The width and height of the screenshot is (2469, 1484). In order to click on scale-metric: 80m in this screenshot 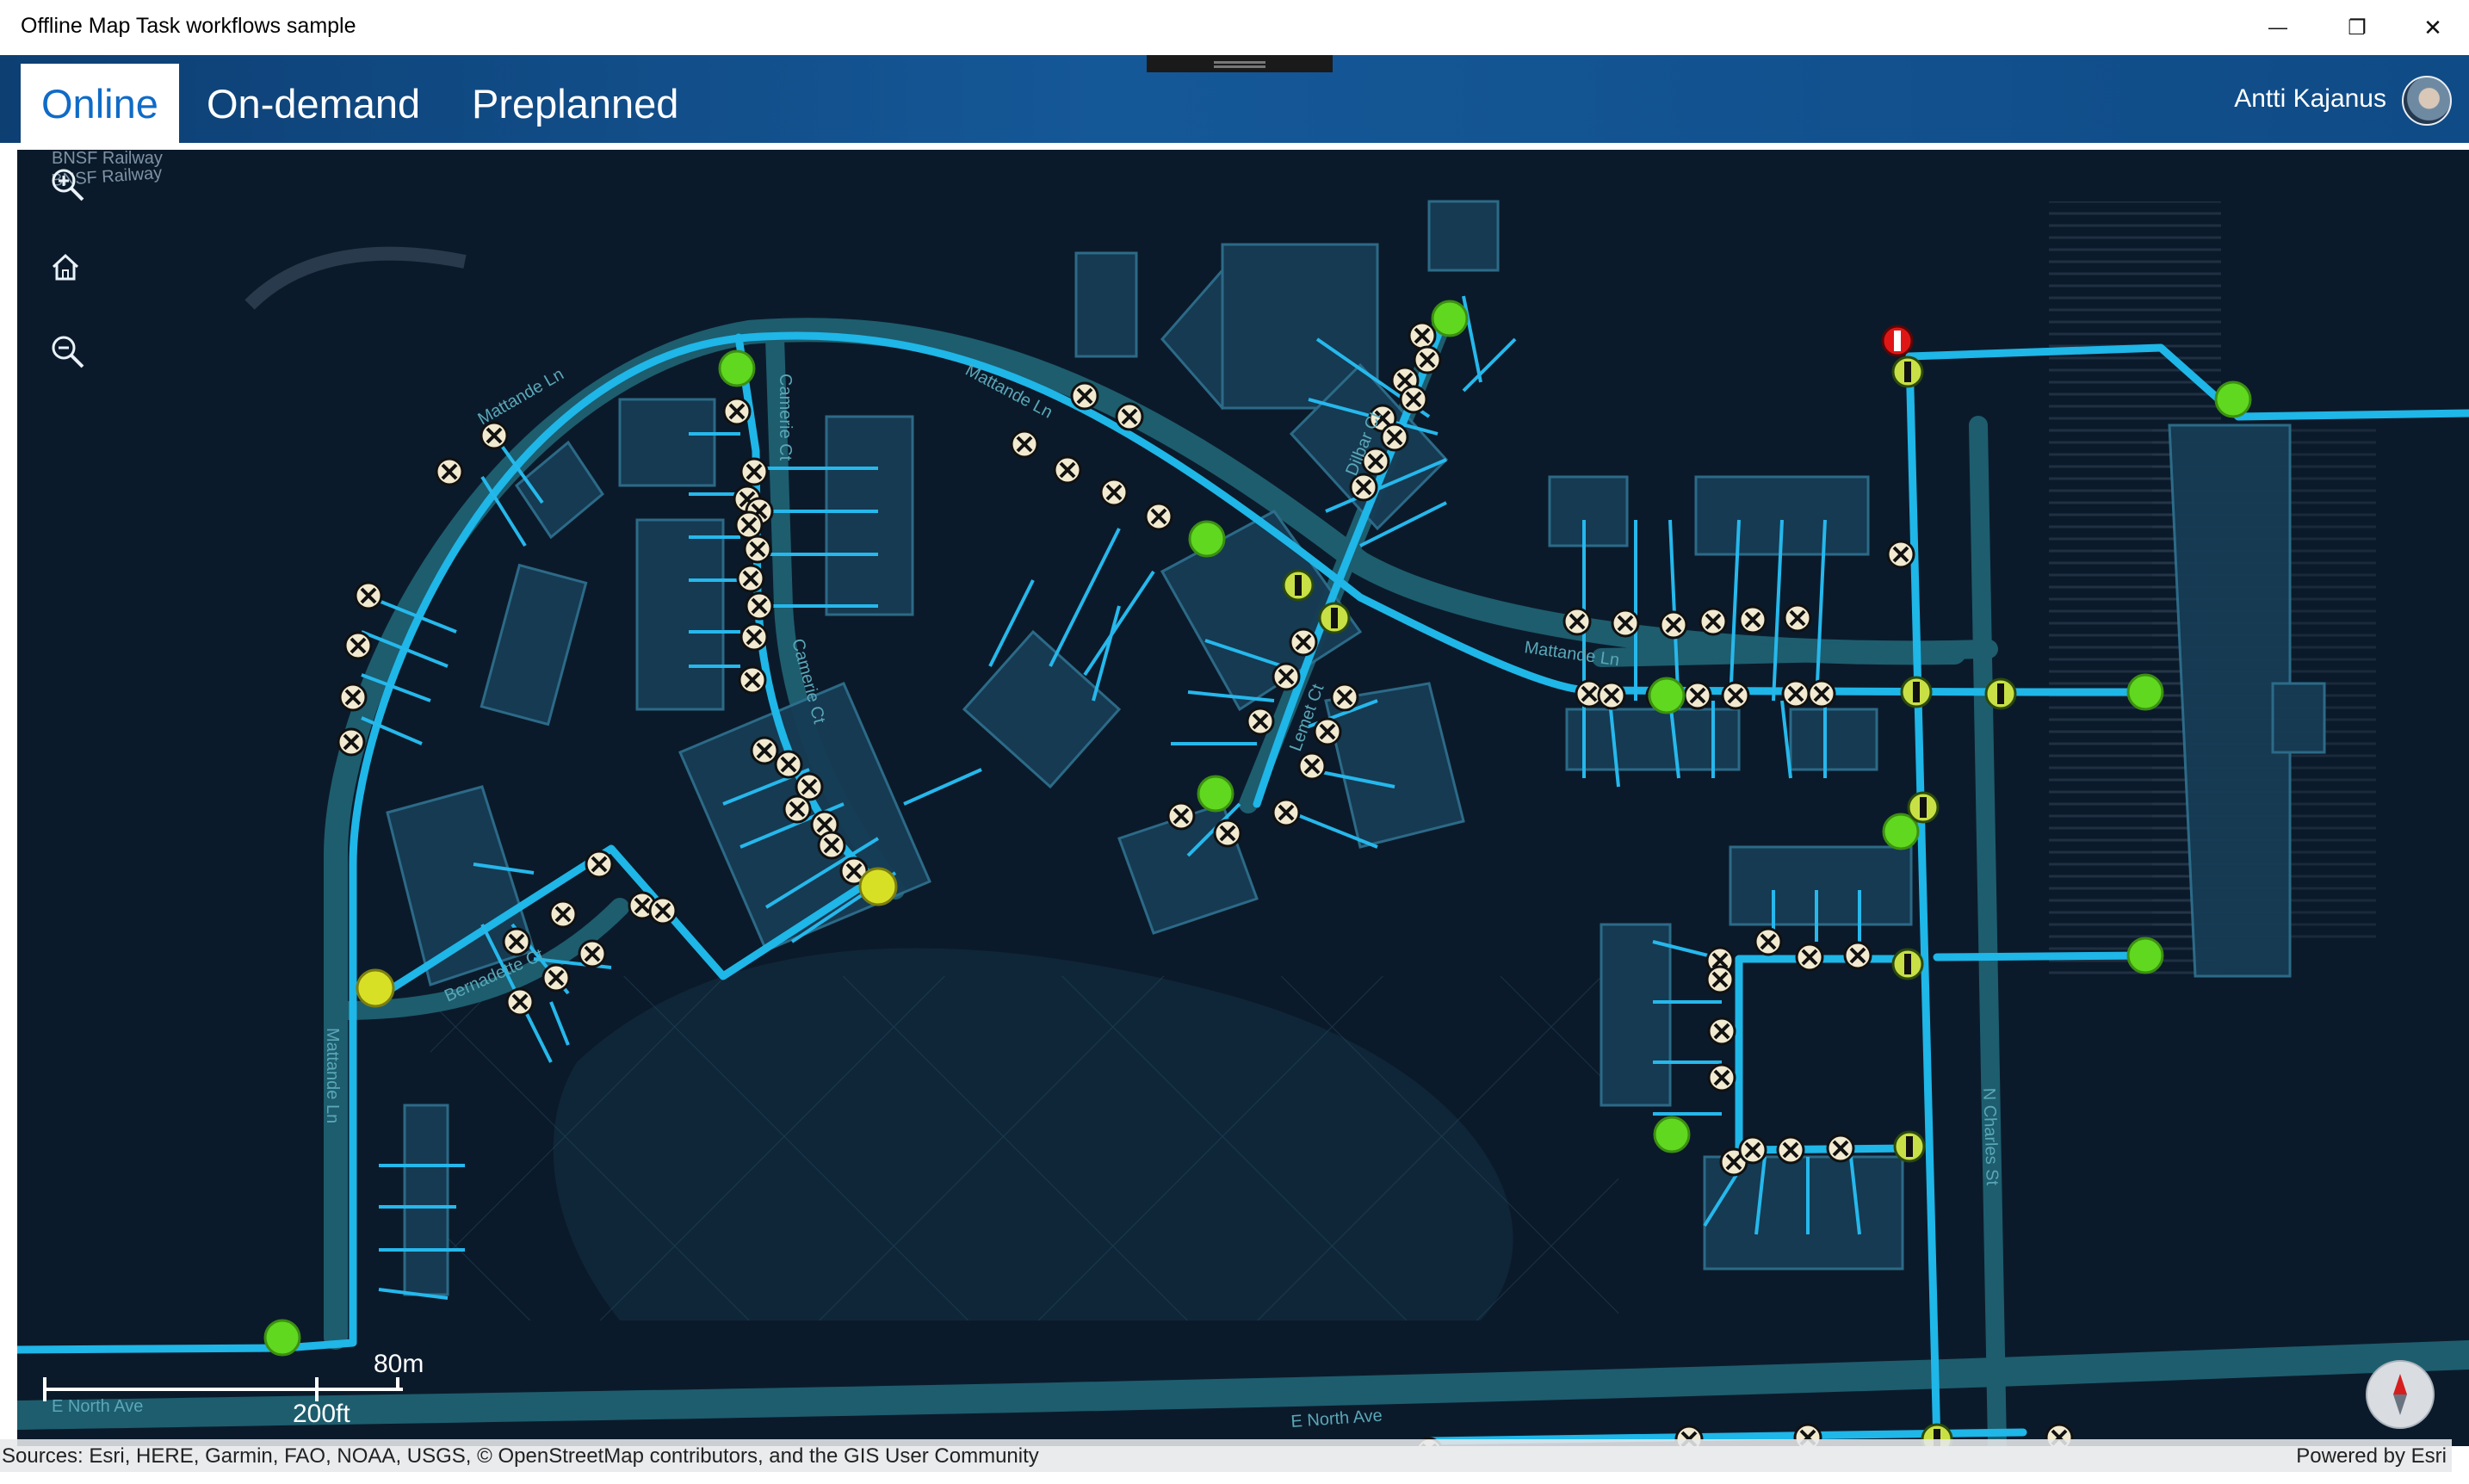, I will do `click(399, 1364)`.